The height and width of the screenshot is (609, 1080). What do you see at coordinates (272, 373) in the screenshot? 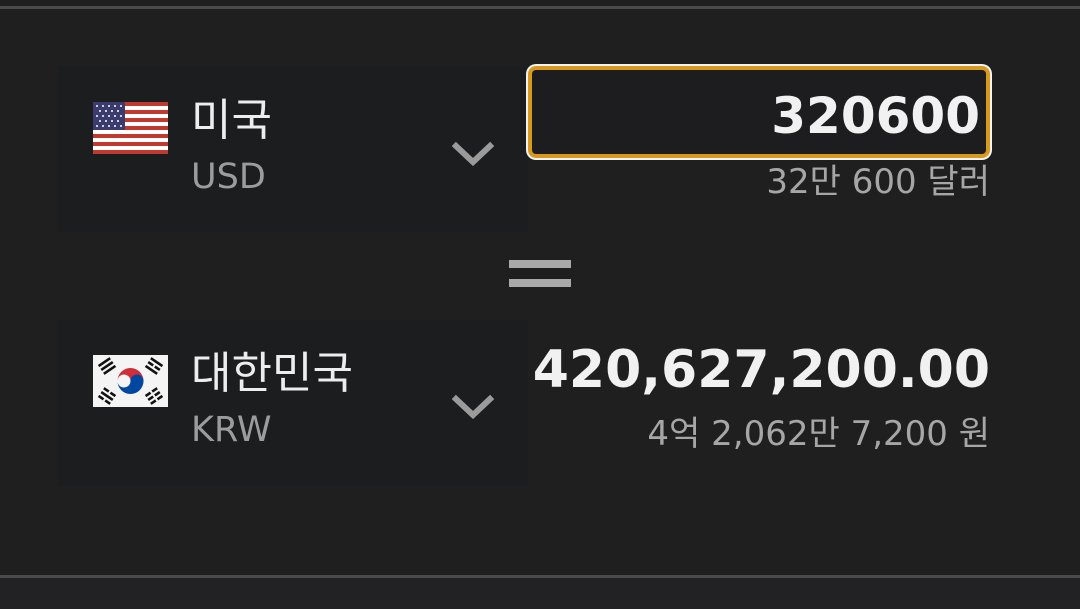
I see `to-country-name: 대한민국` at bounding box center [272, 373].